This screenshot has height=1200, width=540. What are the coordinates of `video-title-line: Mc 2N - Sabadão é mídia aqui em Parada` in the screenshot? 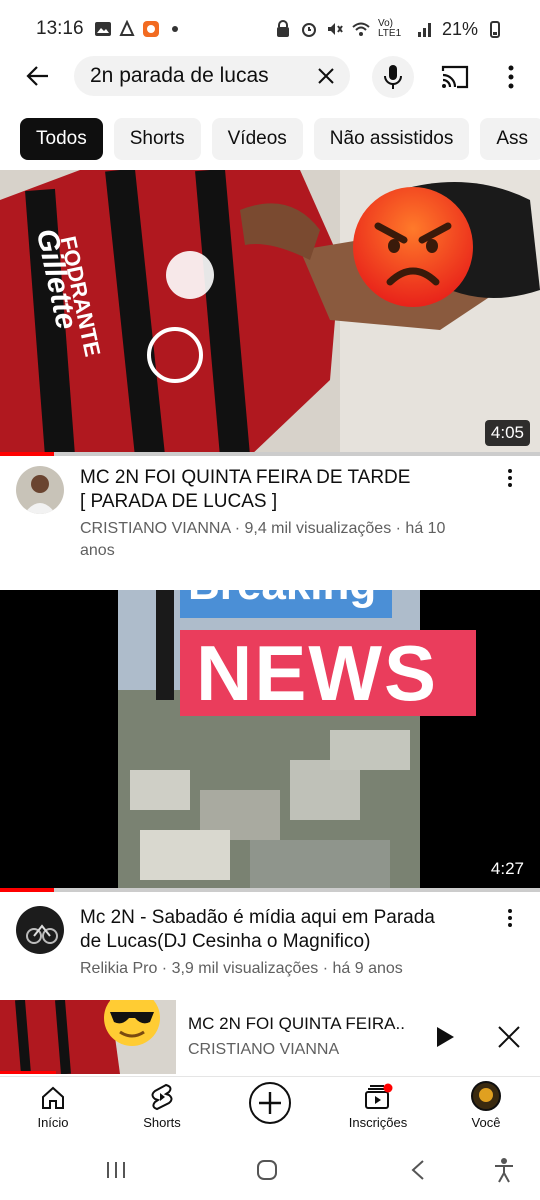 It's located at (257, 917).